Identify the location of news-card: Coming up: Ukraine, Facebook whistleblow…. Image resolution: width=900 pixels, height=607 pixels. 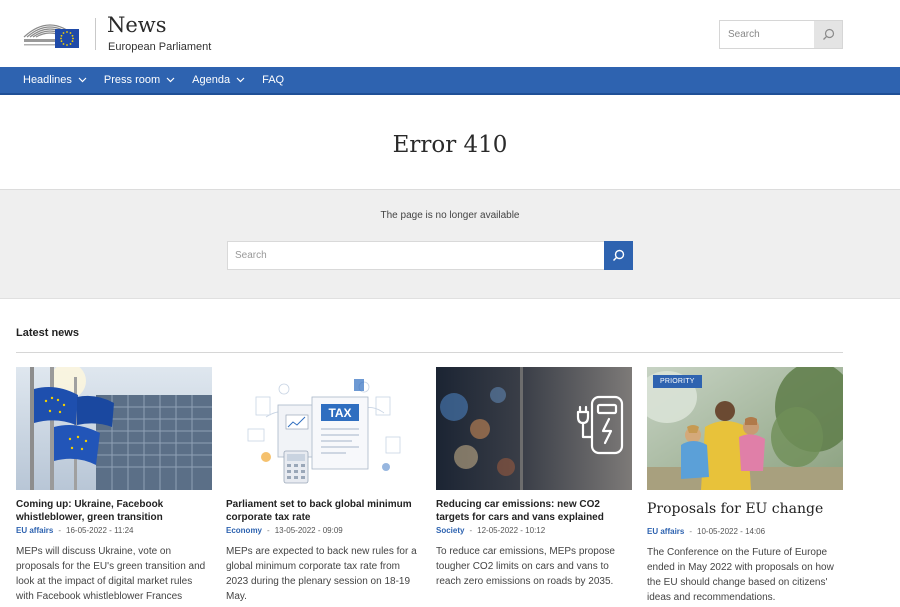
(114, 485).